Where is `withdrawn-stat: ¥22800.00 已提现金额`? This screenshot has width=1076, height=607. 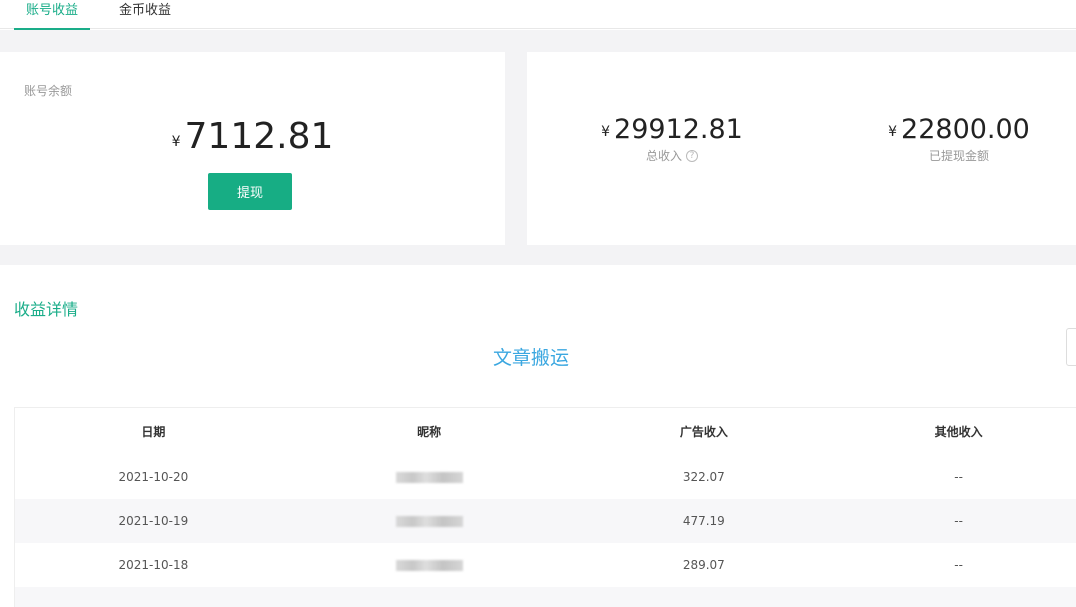
withdrawn-stat: ¥22800.00 已提现金额 is located at coordinates (959, 139).